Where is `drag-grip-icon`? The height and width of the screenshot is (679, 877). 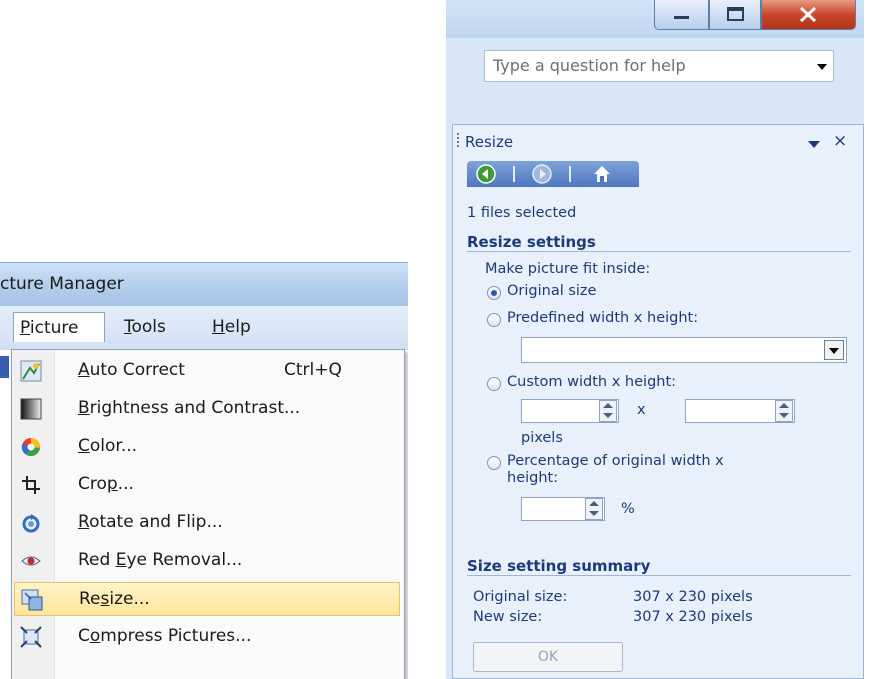 drag-grip-icon is located at coordinates (459, 140).